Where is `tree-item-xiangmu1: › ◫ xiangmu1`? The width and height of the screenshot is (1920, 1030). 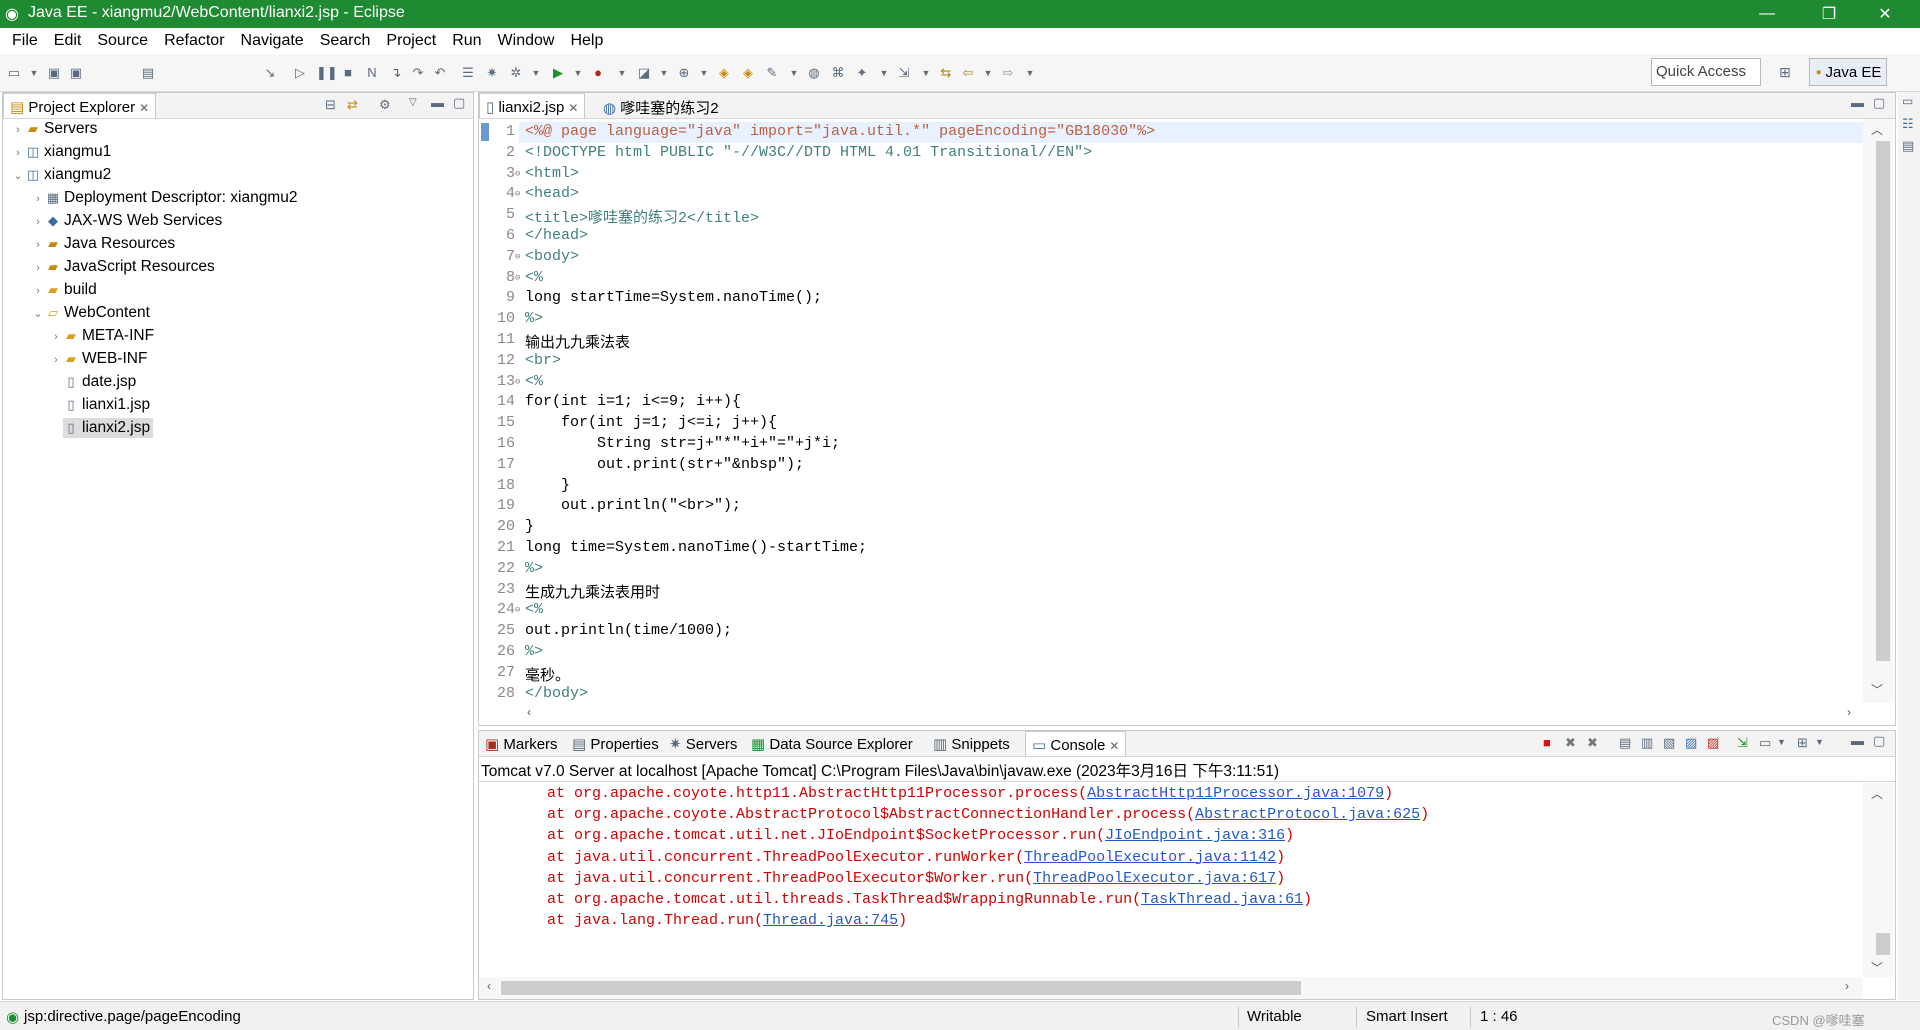 tree-item-xiangmu1: › ◫ xiangmu1 is located at coordinates (61, 152).